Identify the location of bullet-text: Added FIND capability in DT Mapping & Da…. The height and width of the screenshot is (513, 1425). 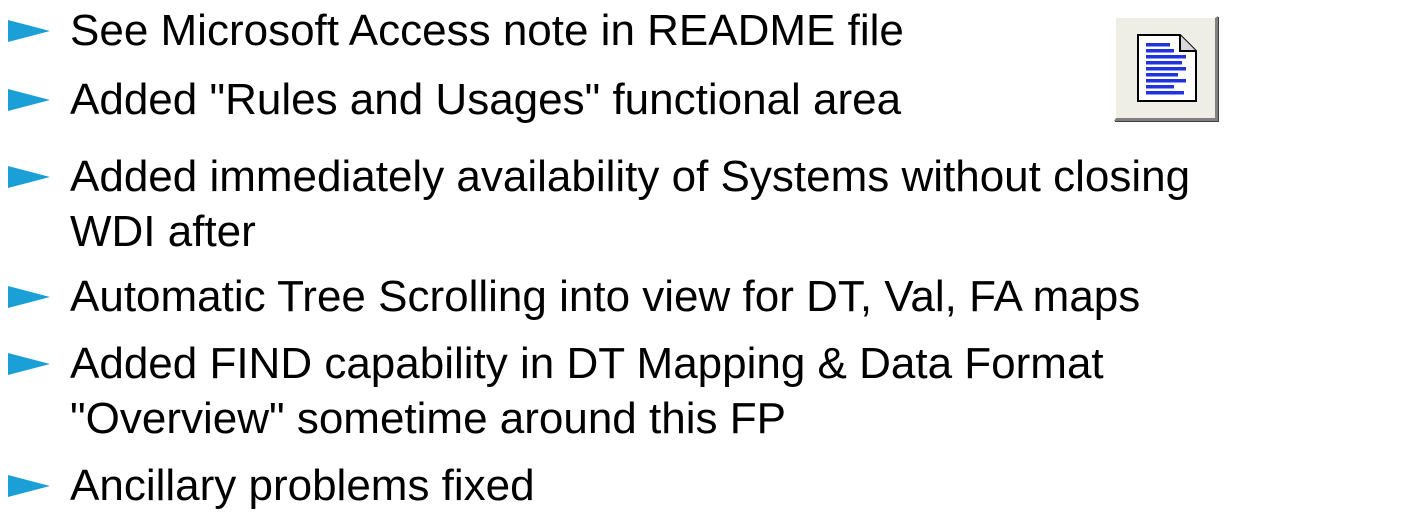
(587, 363).